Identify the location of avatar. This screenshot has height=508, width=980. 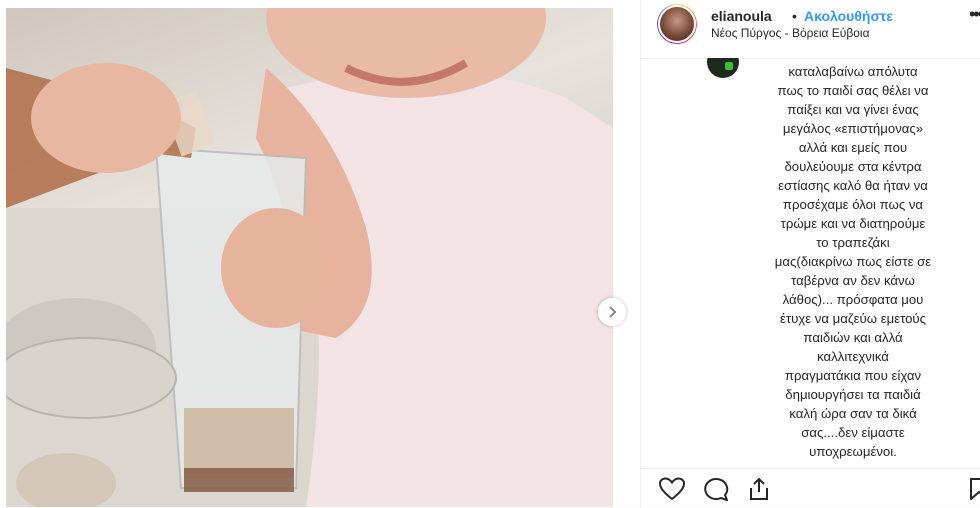
(677, 24).